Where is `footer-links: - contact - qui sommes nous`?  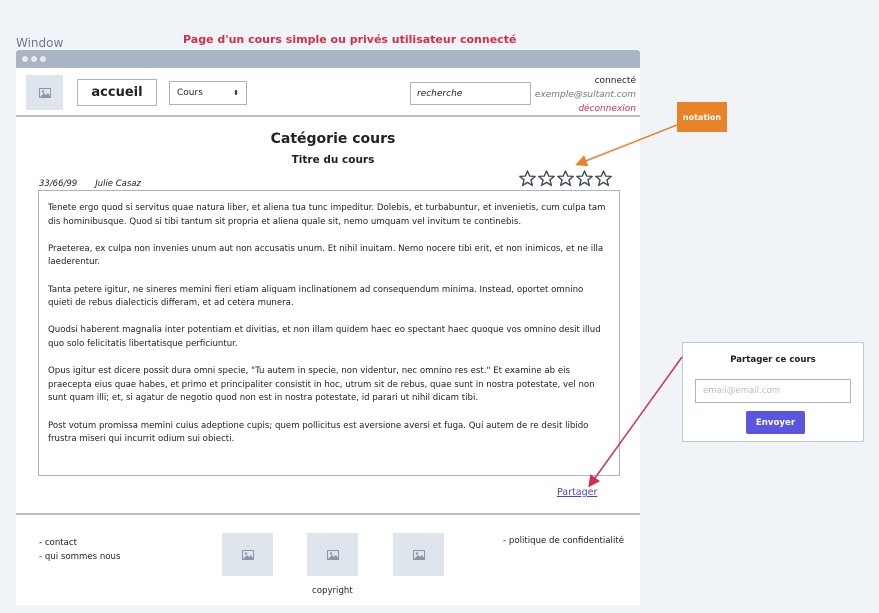 footer-links: - contact - qui sommes nous is located at coordinates (79, 550).